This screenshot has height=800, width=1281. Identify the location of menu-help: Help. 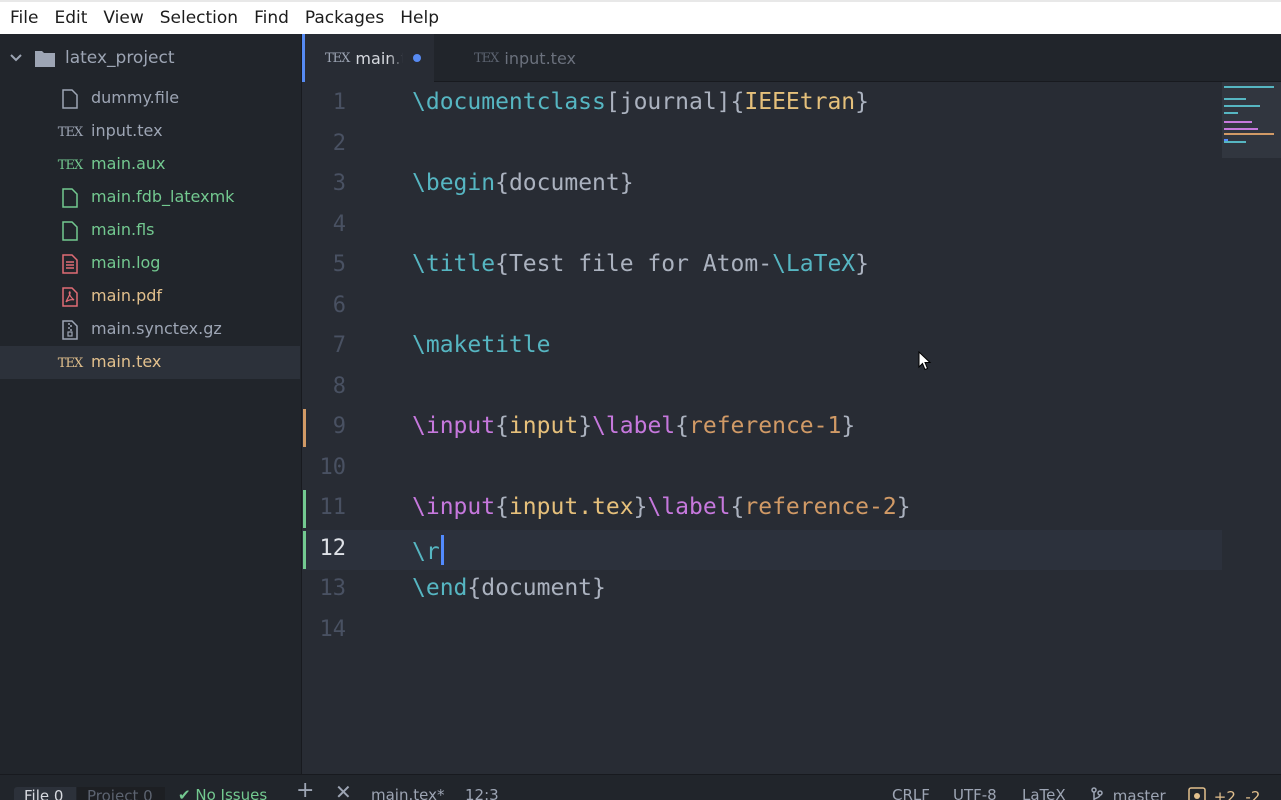
(419, 18).